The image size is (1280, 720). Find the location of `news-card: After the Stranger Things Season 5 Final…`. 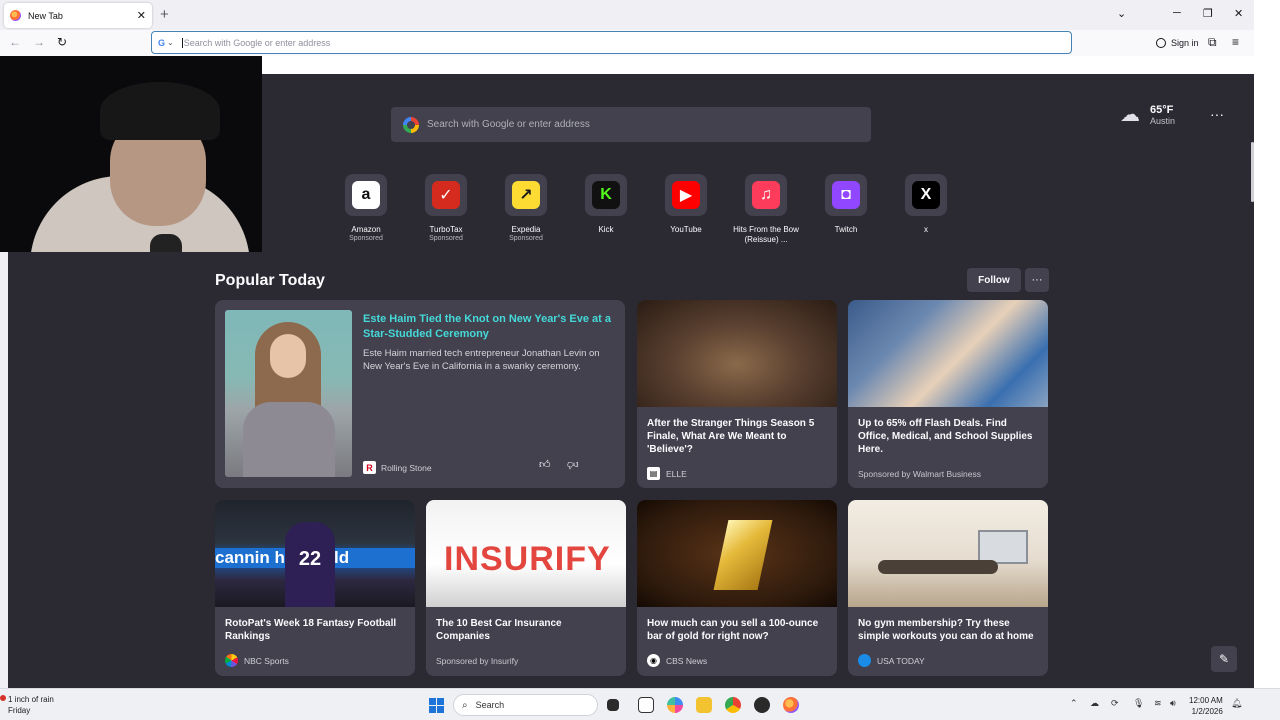

news-card: After the Stranger Things Season 5 Final… is located at coordinates (737, 394).